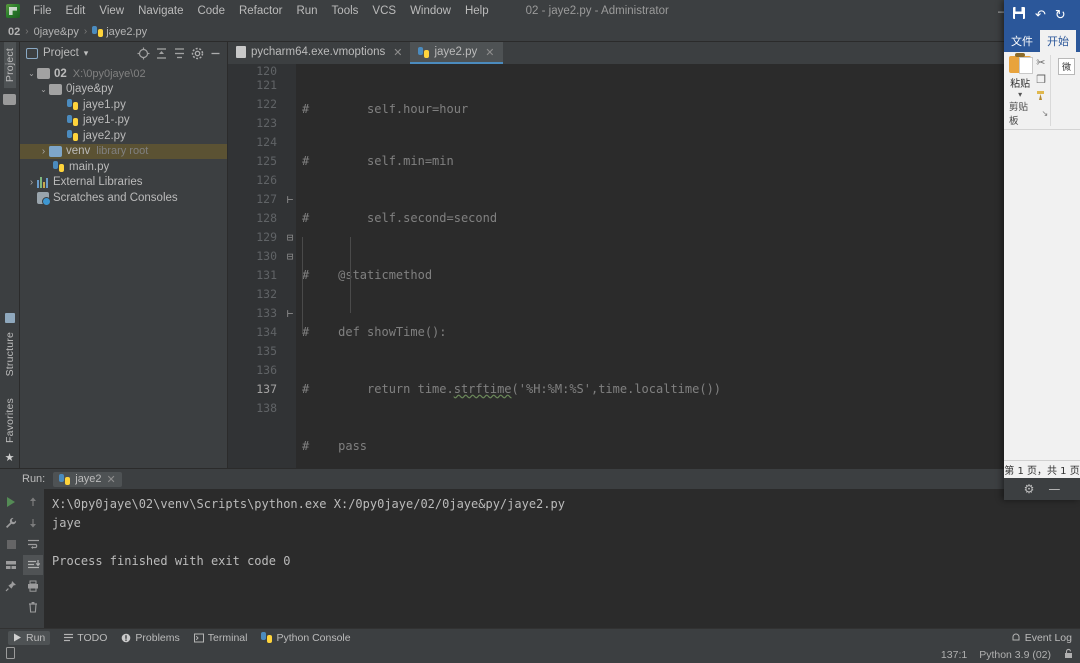  I want to click on menu-code: Code, so click(211, 11).